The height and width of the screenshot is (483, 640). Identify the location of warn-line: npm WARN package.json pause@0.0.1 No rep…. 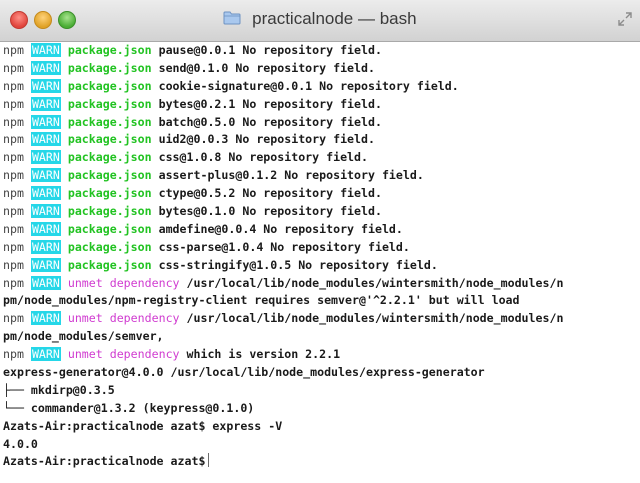
(321, 51).